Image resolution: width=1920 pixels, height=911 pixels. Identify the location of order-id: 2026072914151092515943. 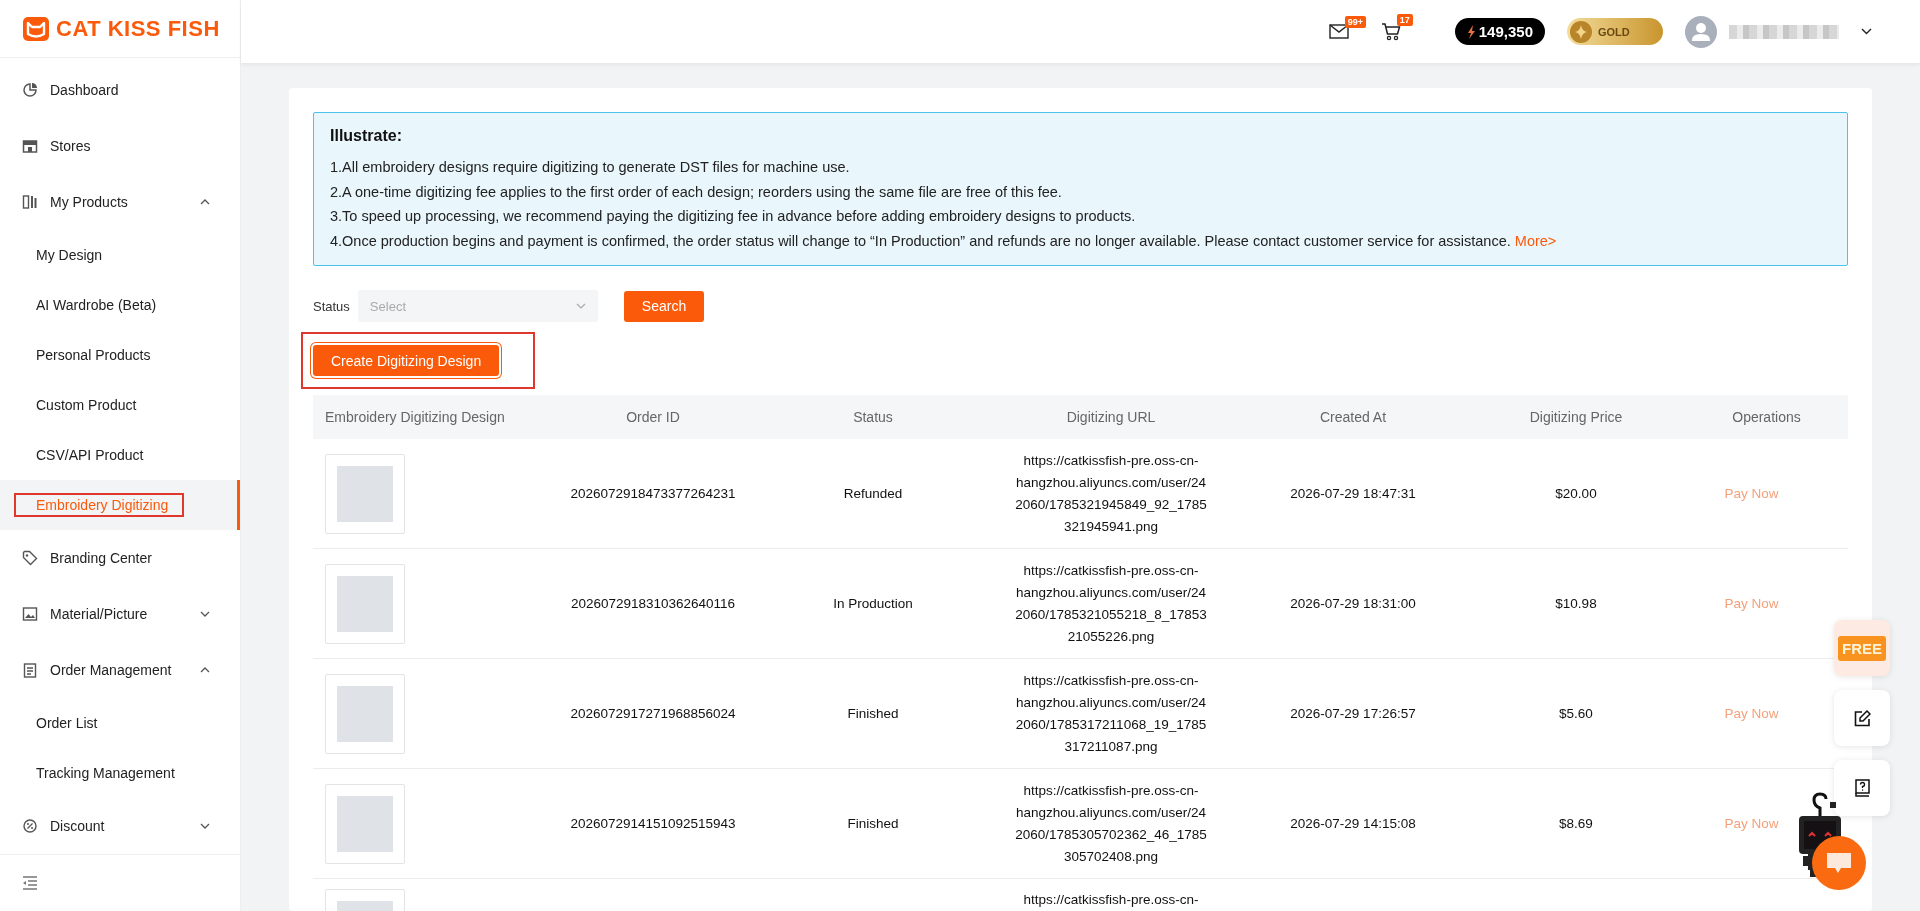
(653, 823).